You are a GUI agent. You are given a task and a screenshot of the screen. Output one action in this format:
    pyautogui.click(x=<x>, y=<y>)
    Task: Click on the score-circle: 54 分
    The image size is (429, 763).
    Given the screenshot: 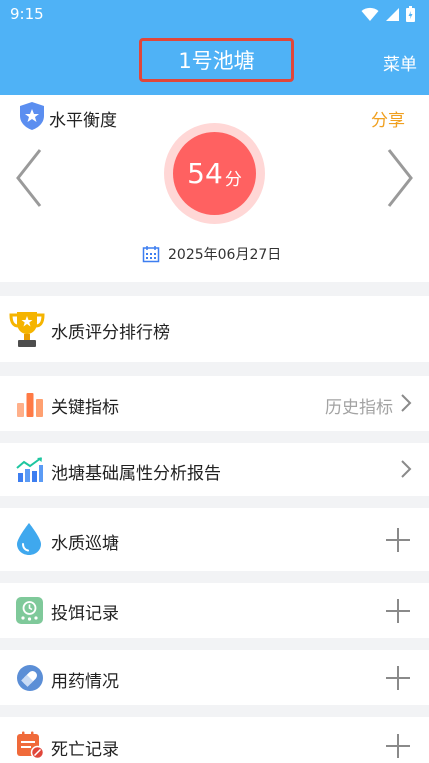 What is the action you would take?
    pyautogui.click(x=214, y=173)
    